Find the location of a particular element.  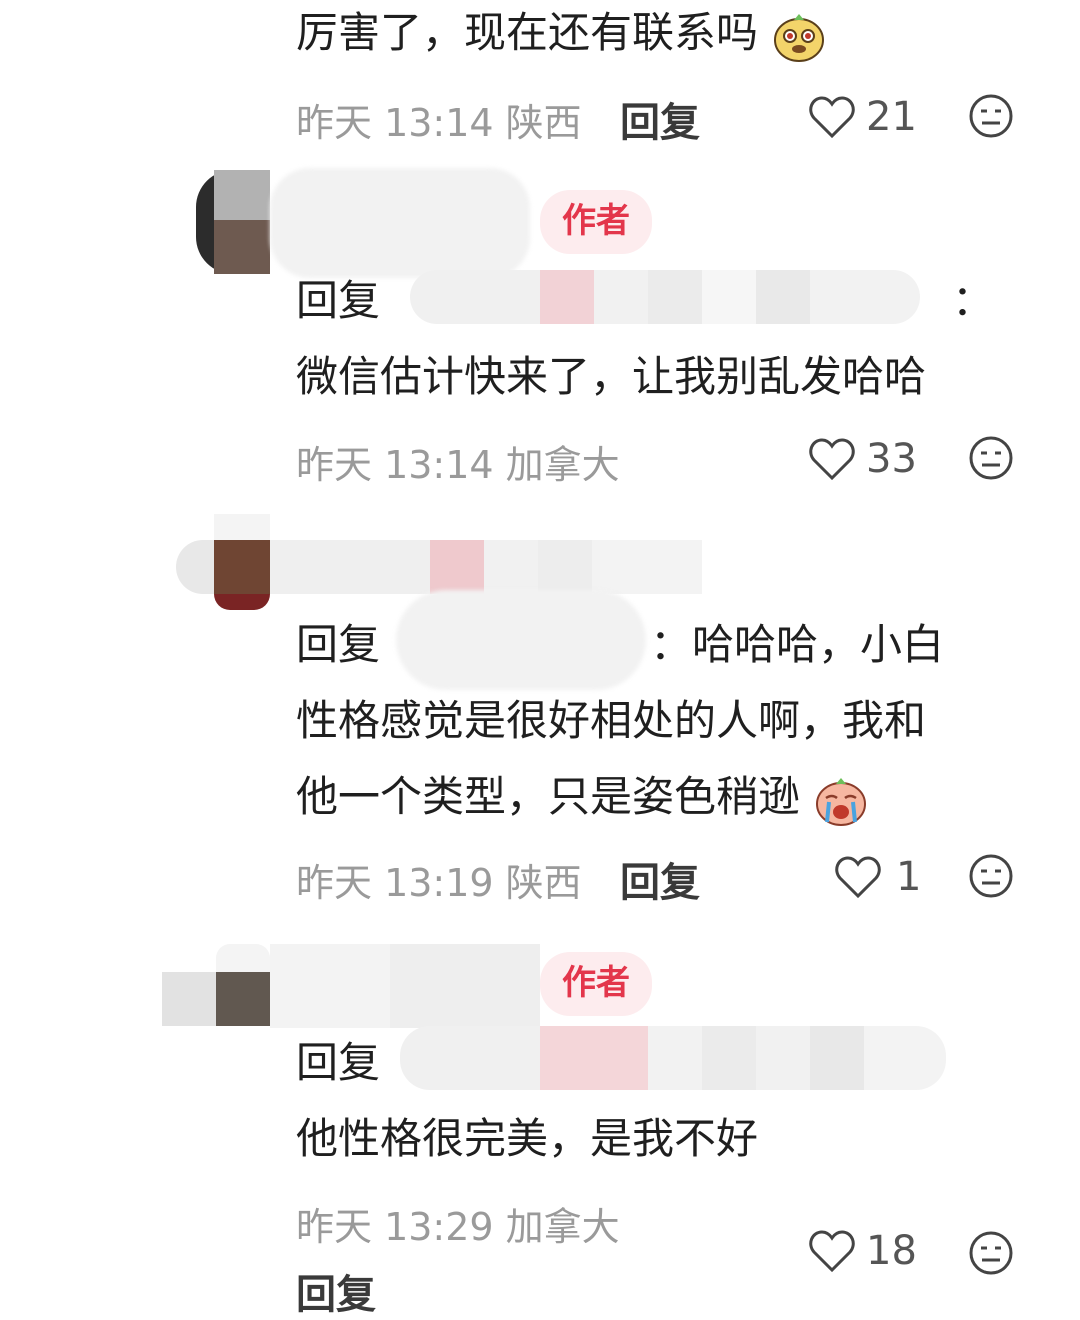

like-count: 33 is located at coordinates (891, 459).